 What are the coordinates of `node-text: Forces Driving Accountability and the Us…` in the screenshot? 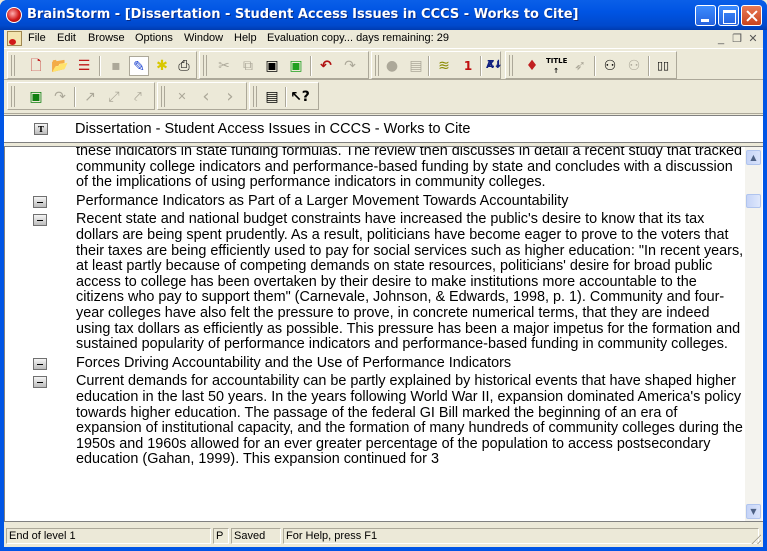 It's located at (294, 362).